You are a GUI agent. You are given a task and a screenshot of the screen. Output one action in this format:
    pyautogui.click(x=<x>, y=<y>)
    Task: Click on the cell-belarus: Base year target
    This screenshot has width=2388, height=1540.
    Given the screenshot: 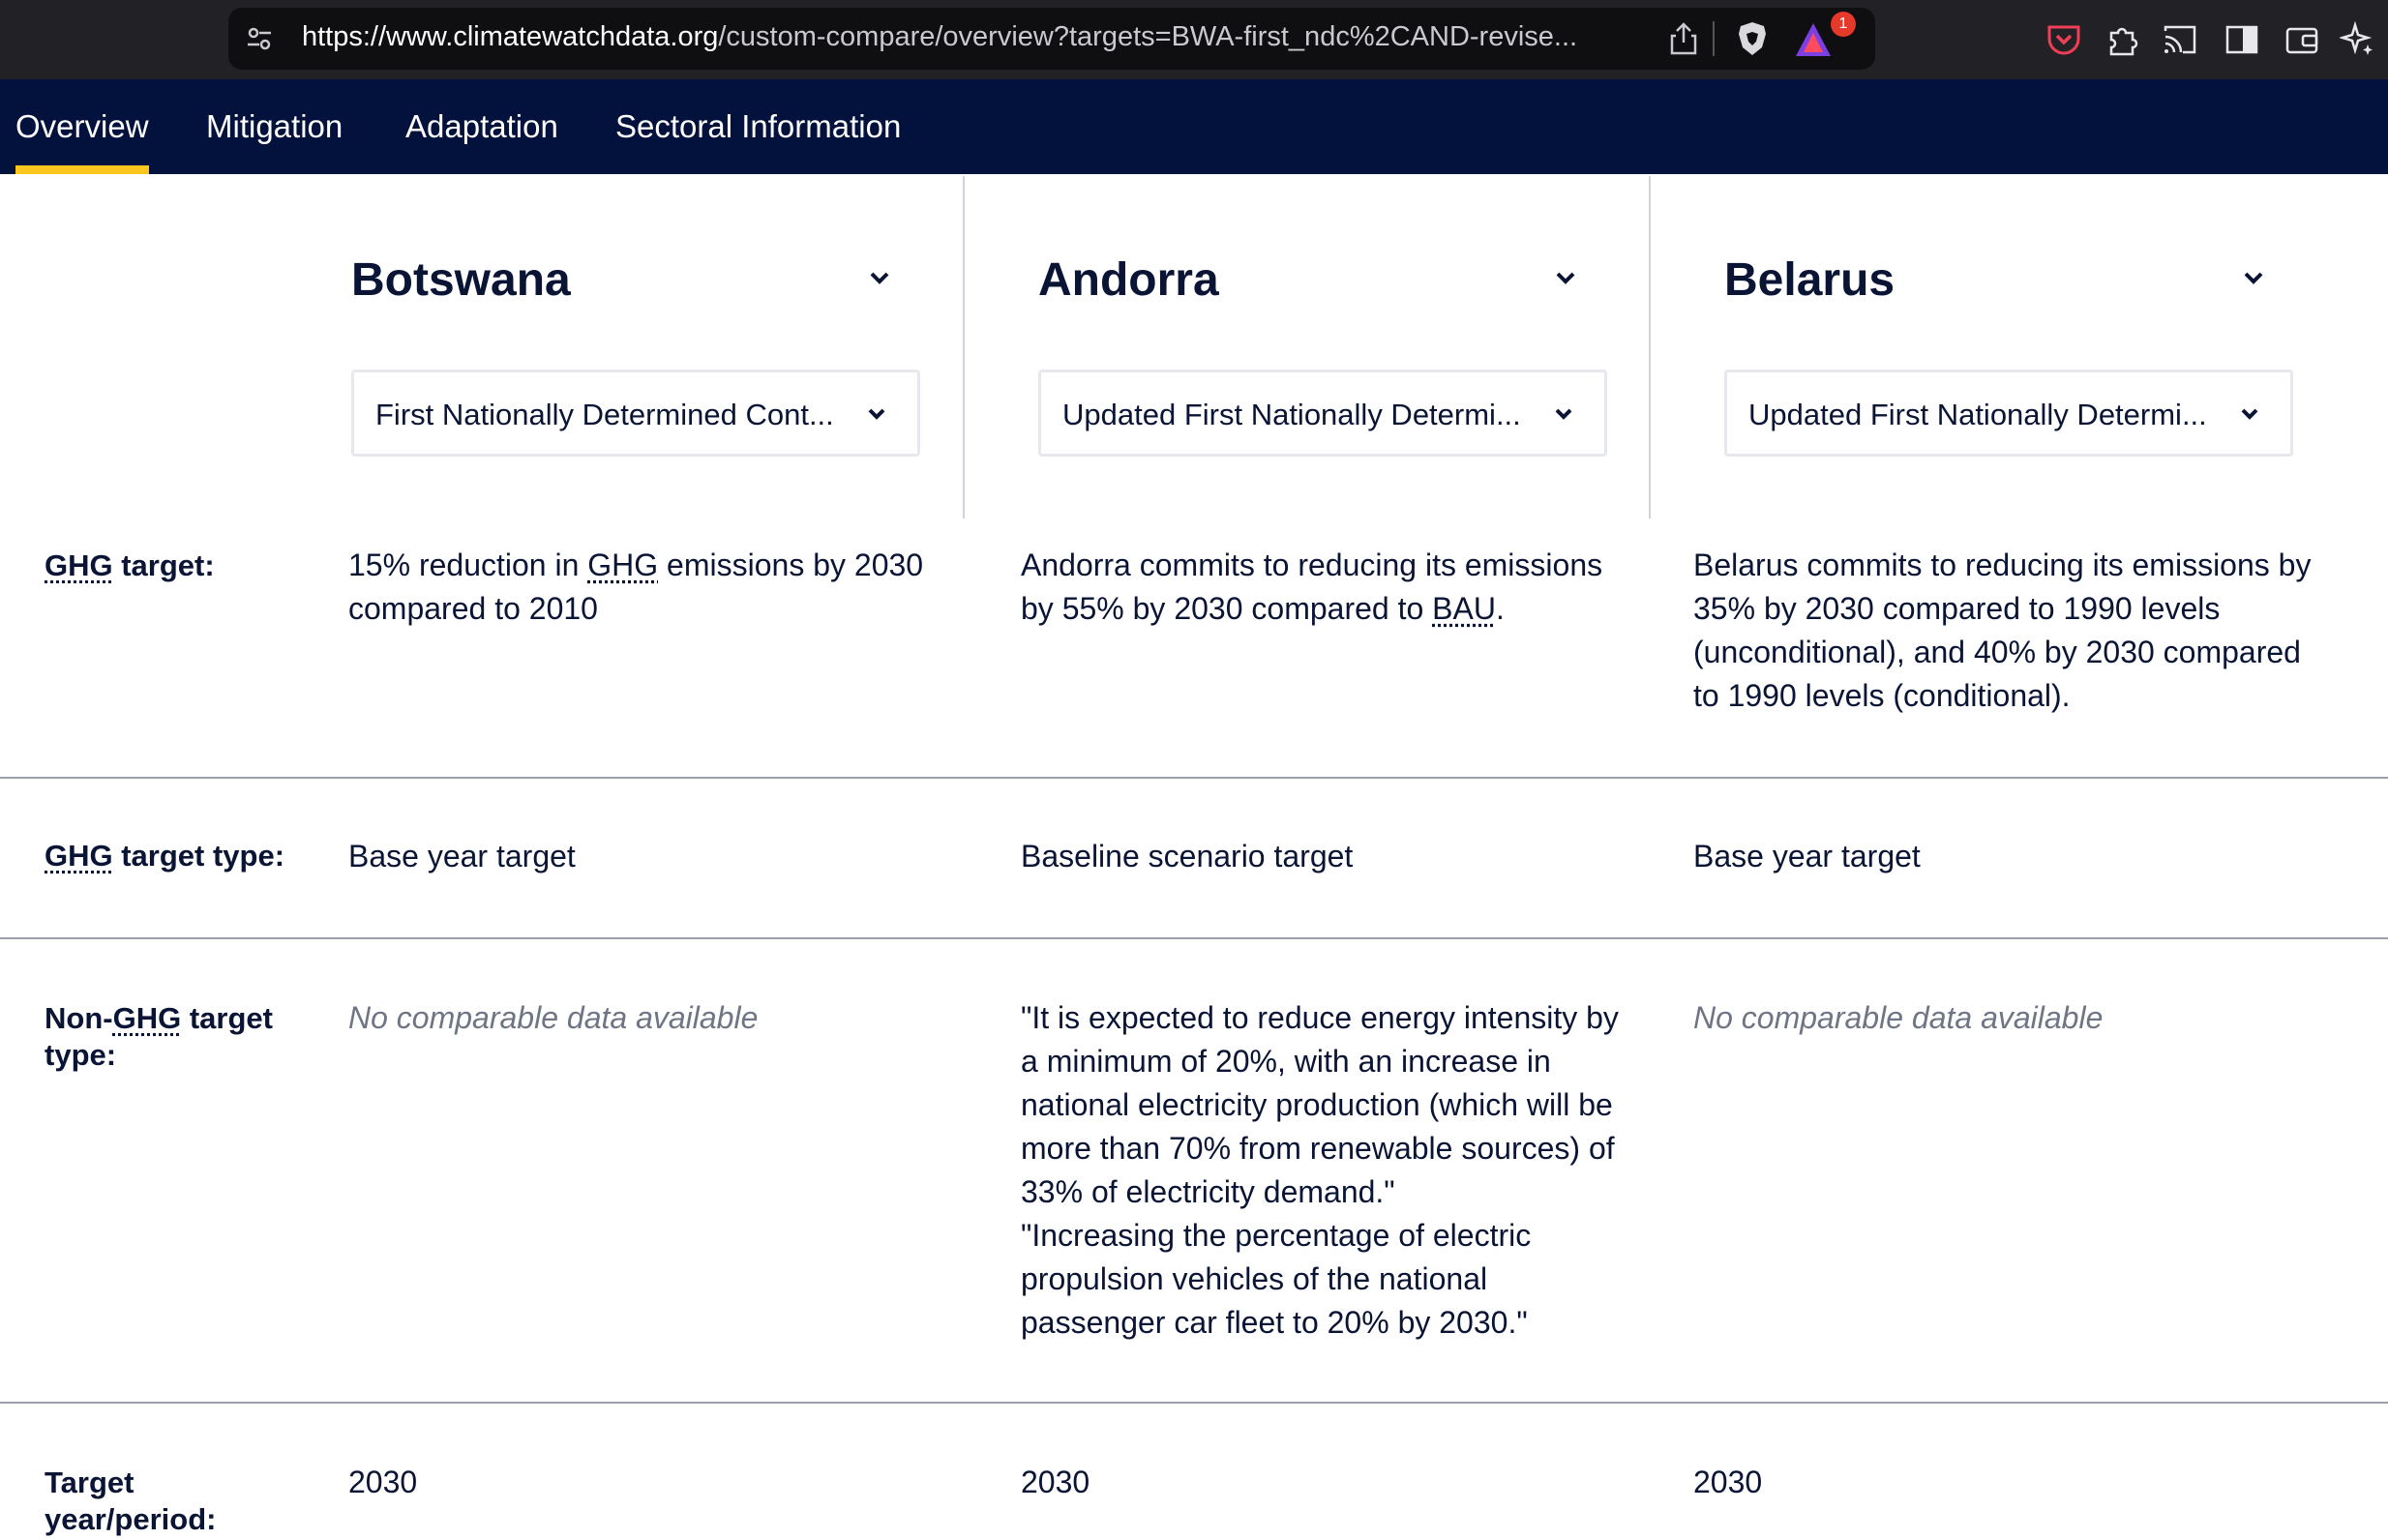 What is the action you would take?
    pyautogui.click(x=1807, y=856)
    